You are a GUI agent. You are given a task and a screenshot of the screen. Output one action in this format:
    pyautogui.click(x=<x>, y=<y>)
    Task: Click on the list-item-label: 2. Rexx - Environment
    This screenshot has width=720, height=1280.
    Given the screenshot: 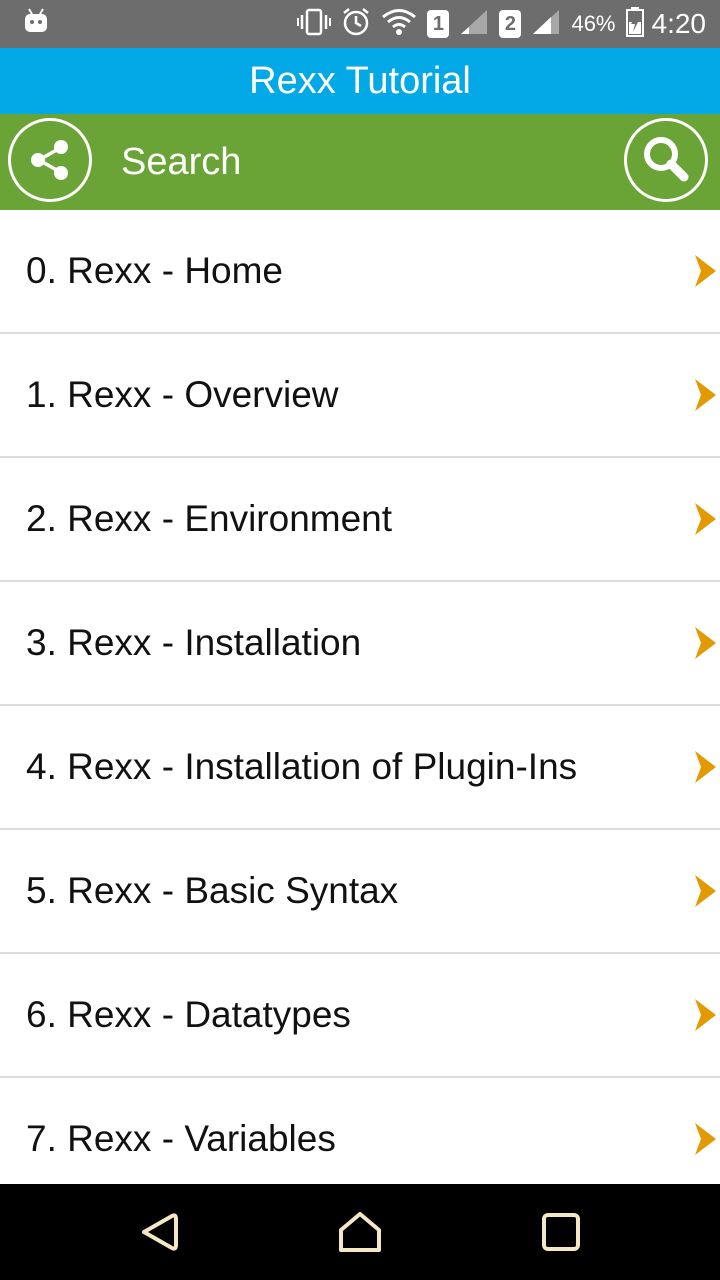 What is the action you would take?
    pyautogui.click(x=209, y=518)
    